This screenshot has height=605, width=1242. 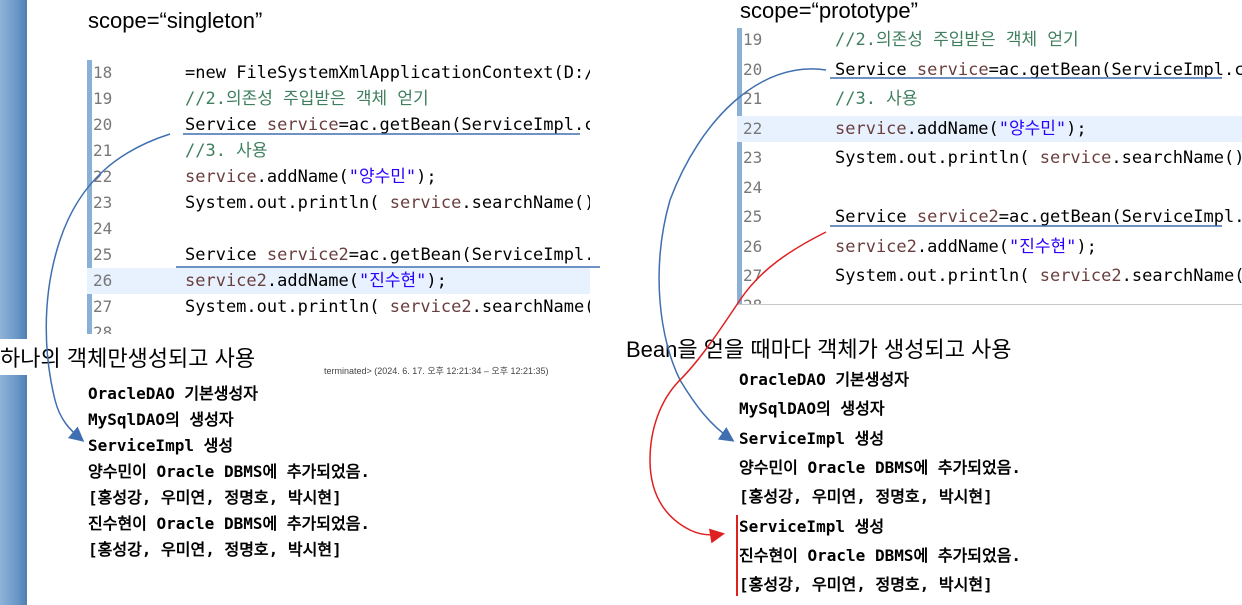 I want to click on prototype-callout: Bean을 얻을 때마다 객체가 생성되고 사용, so click(x=819, y=348).